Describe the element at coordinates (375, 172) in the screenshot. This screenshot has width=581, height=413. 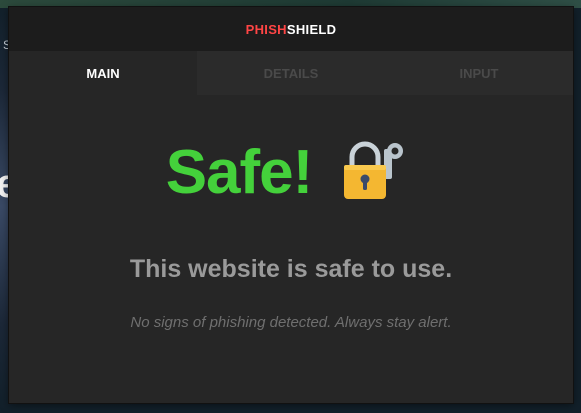
I see `locked-padlock-with-key-icon` at that location.